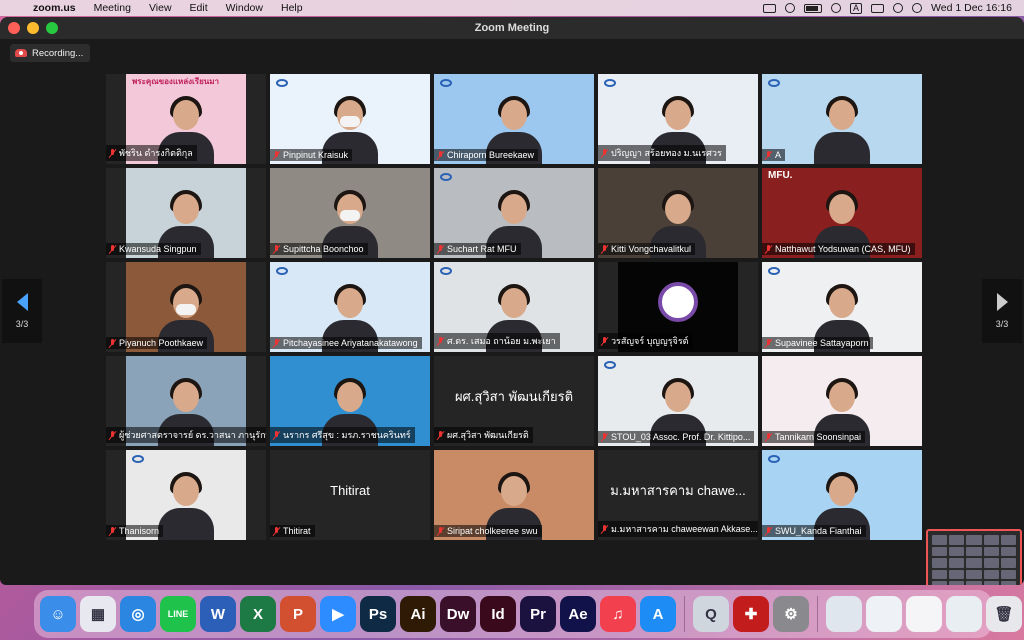 The width and height of the screenshot is (1024, 640). I want to click on participant-tile: Thanisorn, so click(186, 495).